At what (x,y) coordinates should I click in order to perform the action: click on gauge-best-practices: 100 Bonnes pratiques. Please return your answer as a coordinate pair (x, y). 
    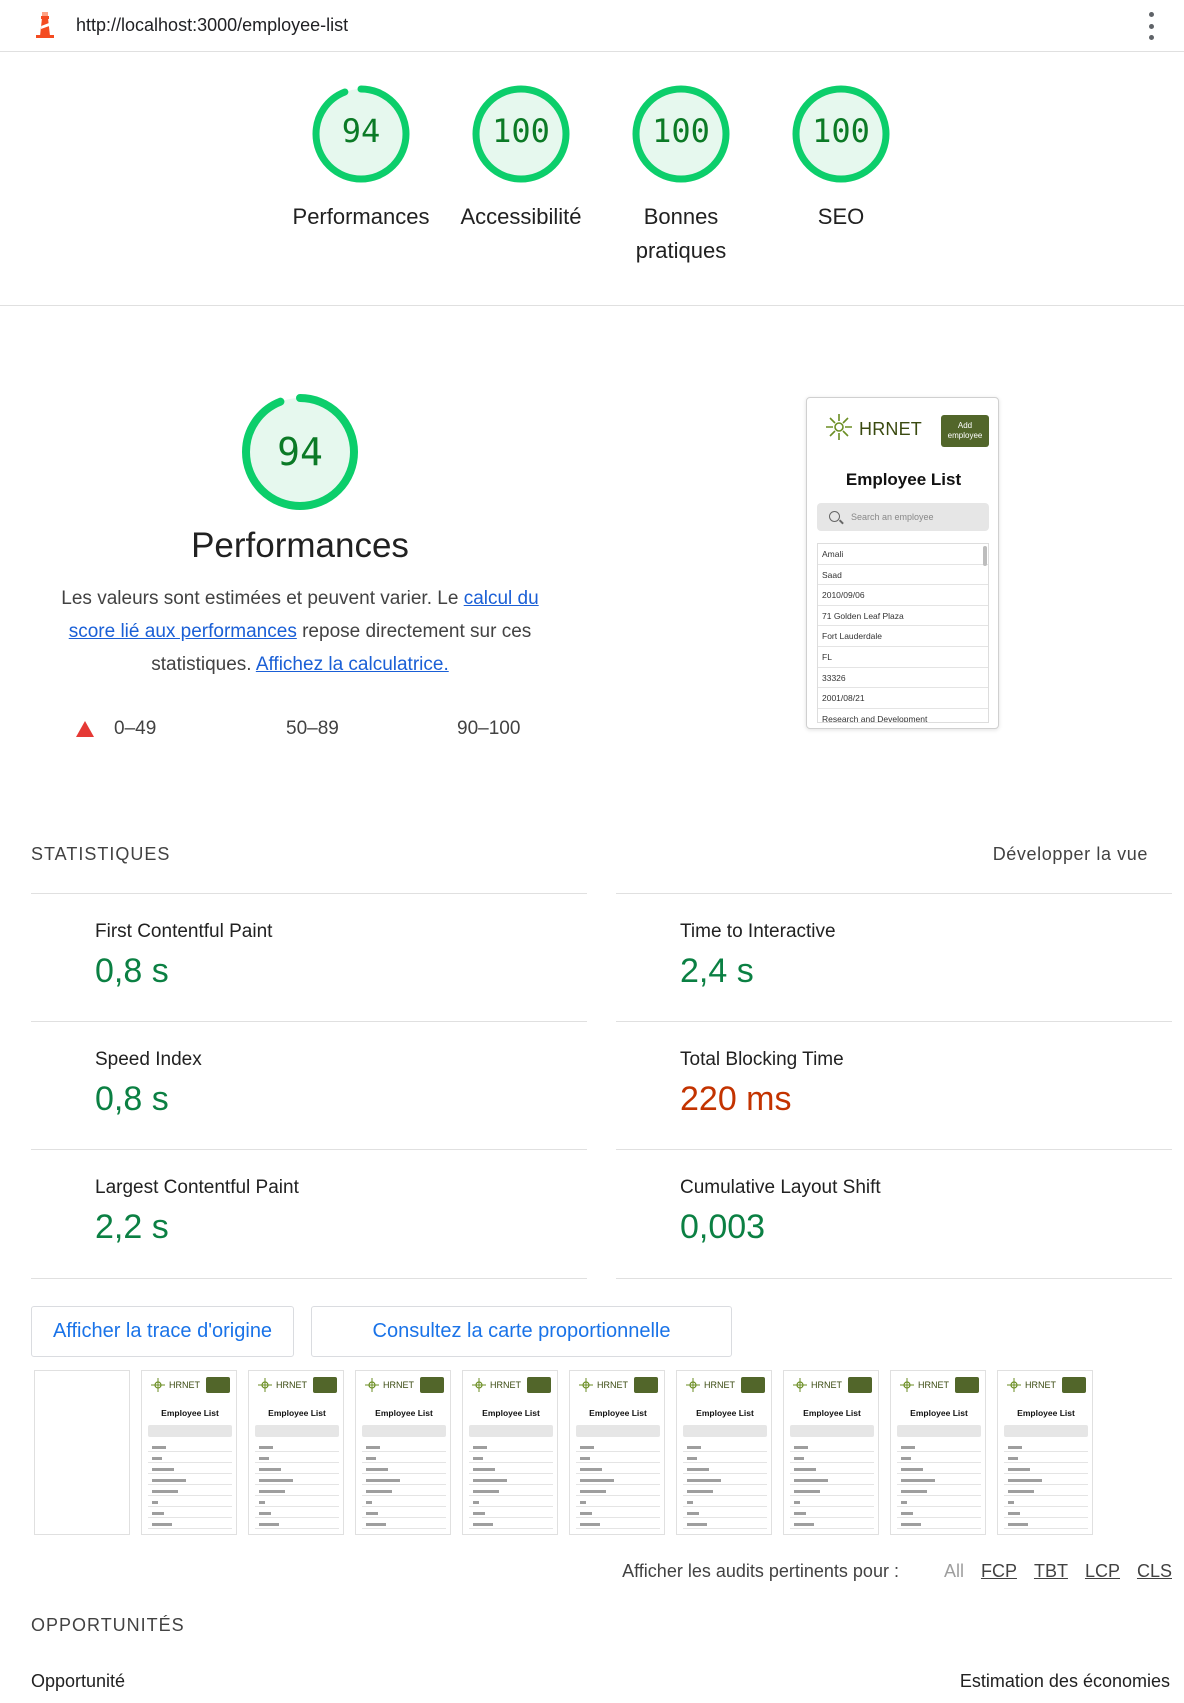
    Looking at the image, I should click on (681, 175).